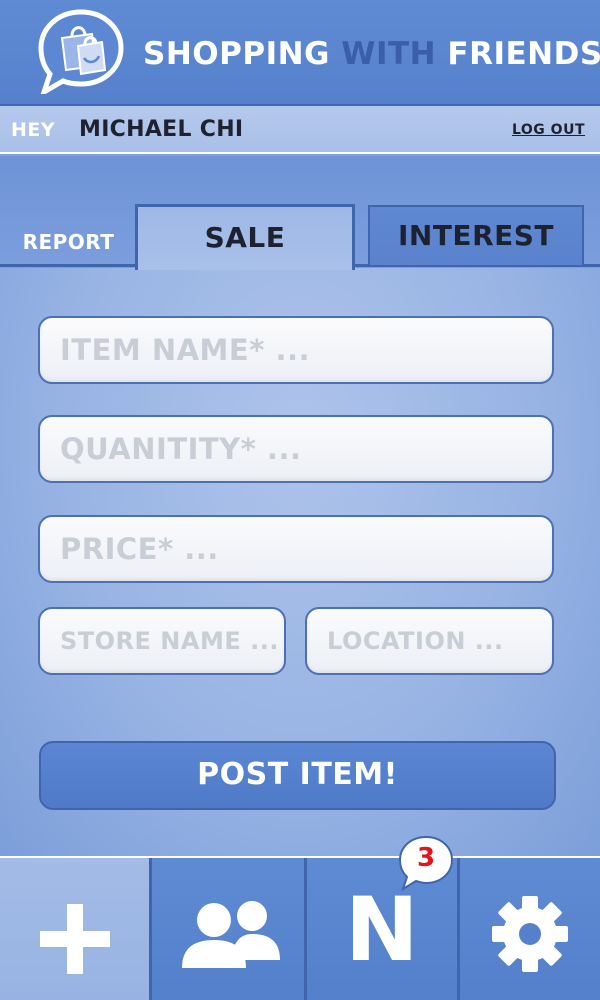 Image resolution: width=600 pixels, height=1000 pixels. Describe the element at coordinates (426, 858) in the screenshot. I see `notification-count: 3` at that location.